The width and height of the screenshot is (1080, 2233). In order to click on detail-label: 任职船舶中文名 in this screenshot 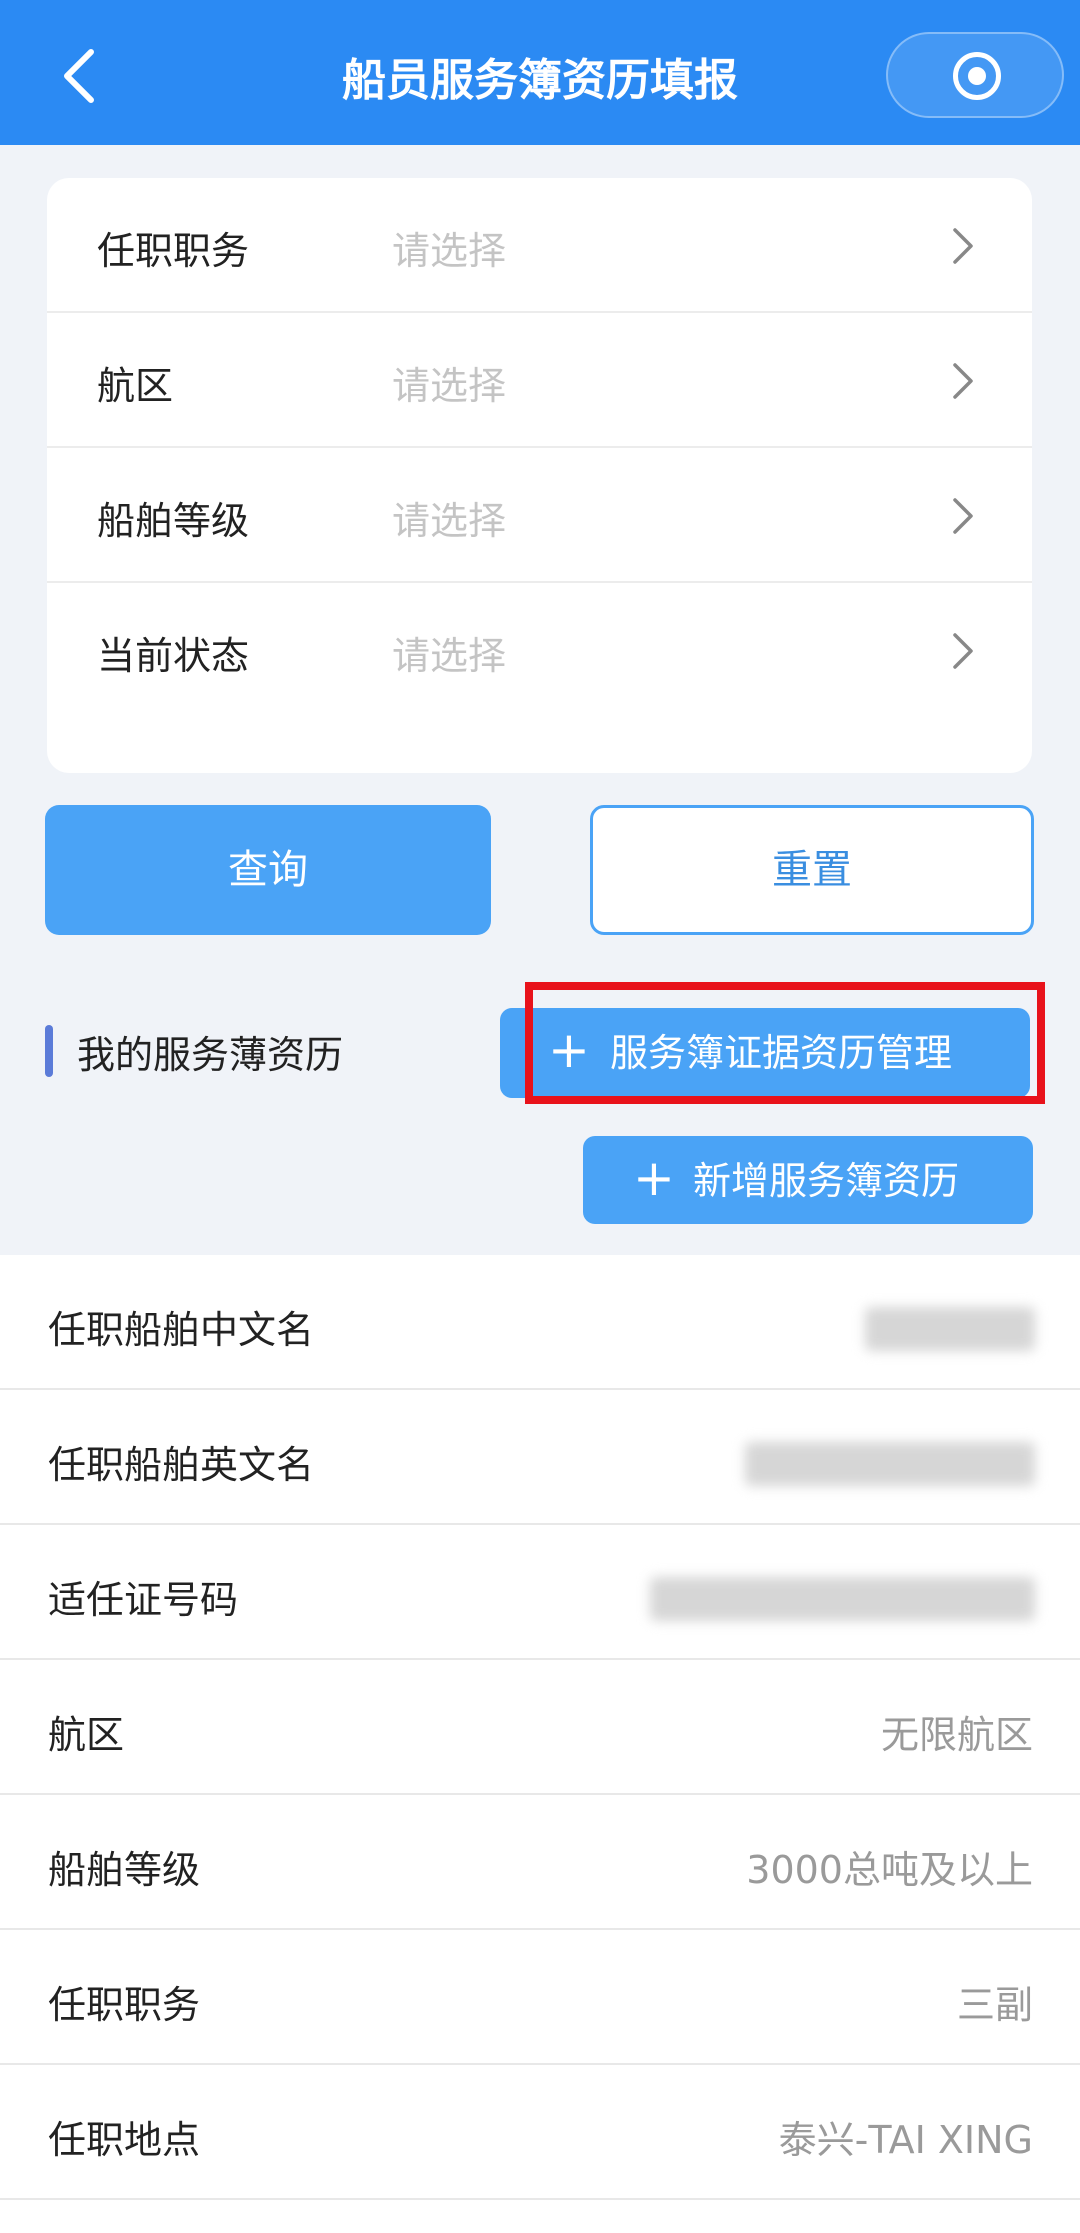, I will do `click(181, 1330)`.